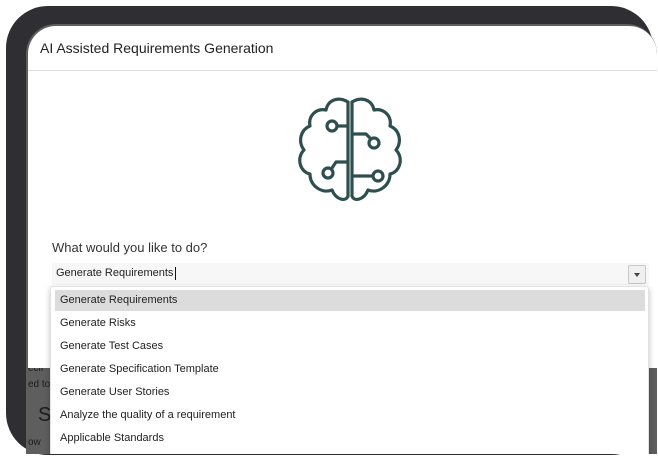 The width and height of the screenshot is (658, 459). I want to click on option-applicable-standards: Applicable Standards, so click(350, 438).